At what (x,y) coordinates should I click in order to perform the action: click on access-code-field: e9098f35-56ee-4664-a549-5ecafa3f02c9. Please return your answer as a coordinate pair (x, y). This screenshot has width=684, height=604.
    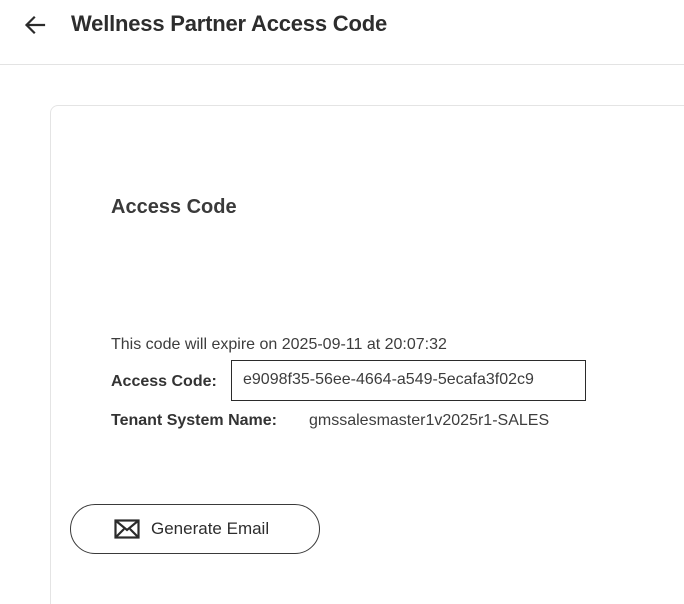
    Looking at the image, I should click on (408, 380).